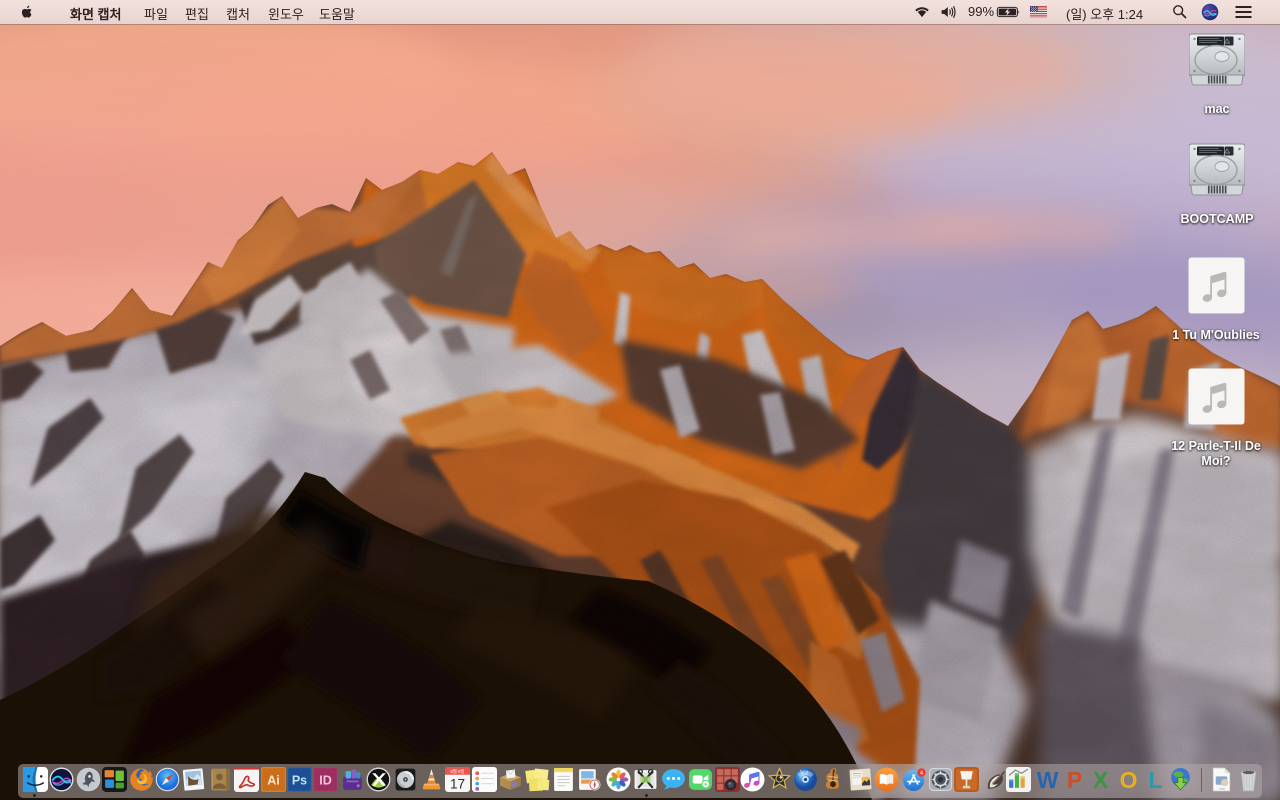 This screenshot has height=800, width=1280. What do you see at coordinates (1047, 779) in the screenshot?
I see `svg-text: W` at bounding box center [1047, 779].